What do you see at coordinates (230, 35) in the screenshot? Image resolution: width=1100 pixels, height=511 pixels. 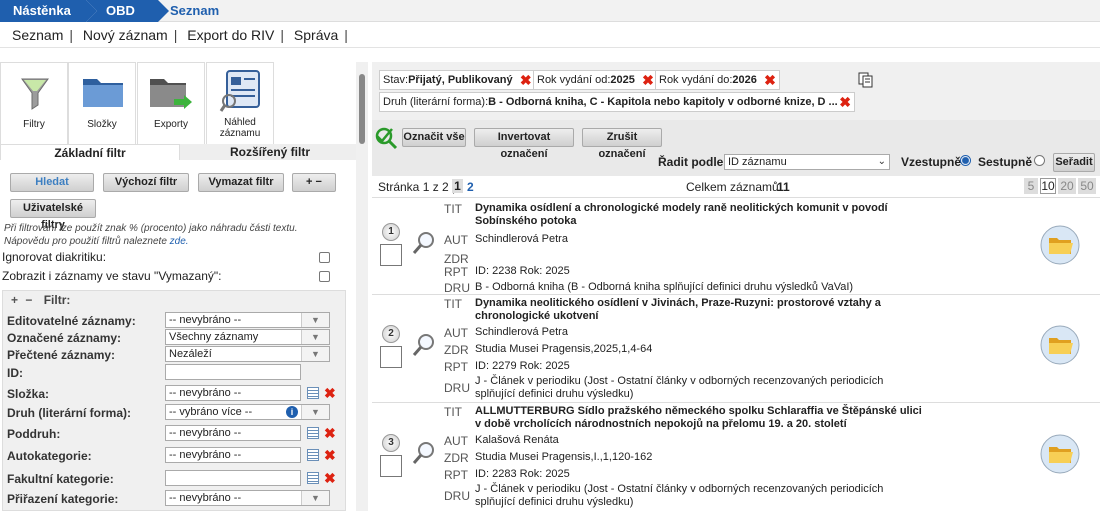 I see `menu-export-riv: Export do RIV` at bounding box center [230, 35].